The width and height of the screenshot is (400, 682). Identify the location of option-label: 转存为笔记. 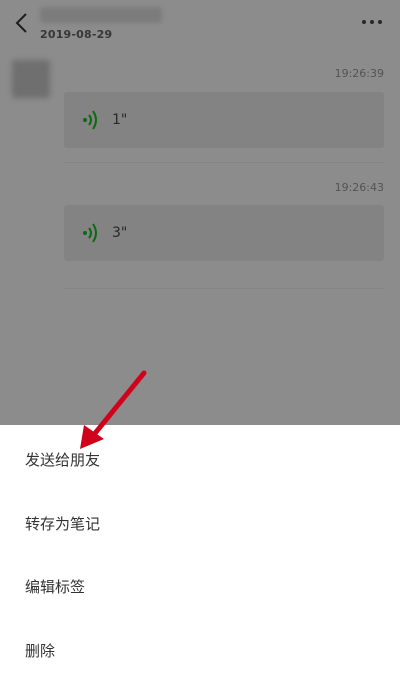
(63, 523).